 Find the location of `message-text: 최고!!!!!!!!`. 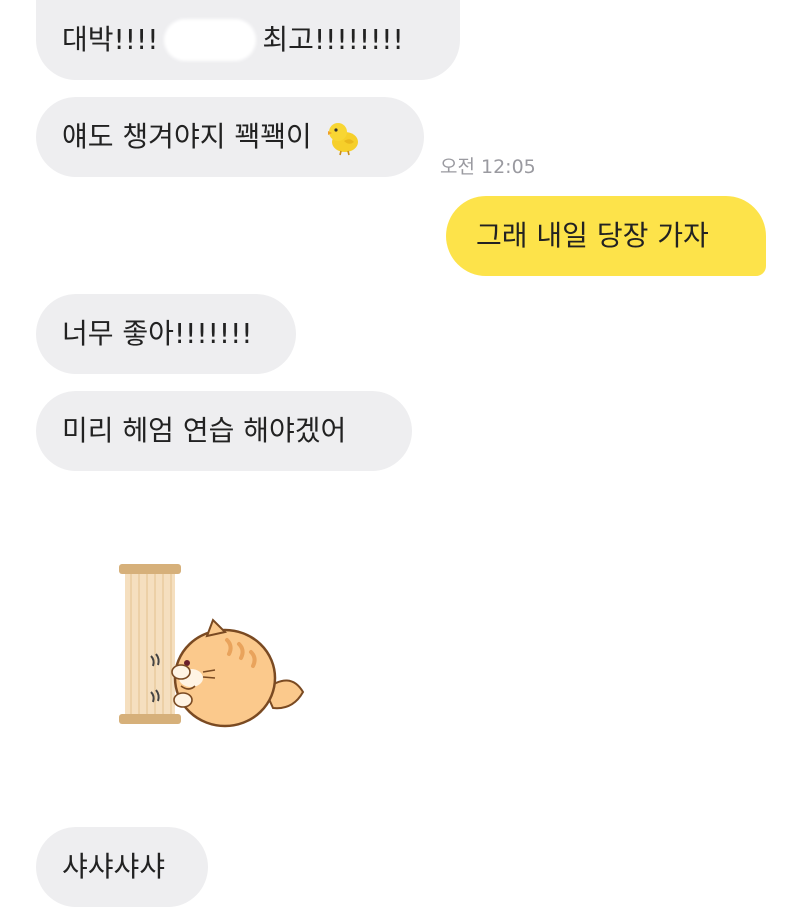

message-text: 최고!!!!!!!! is located at coordinates (333, 39).